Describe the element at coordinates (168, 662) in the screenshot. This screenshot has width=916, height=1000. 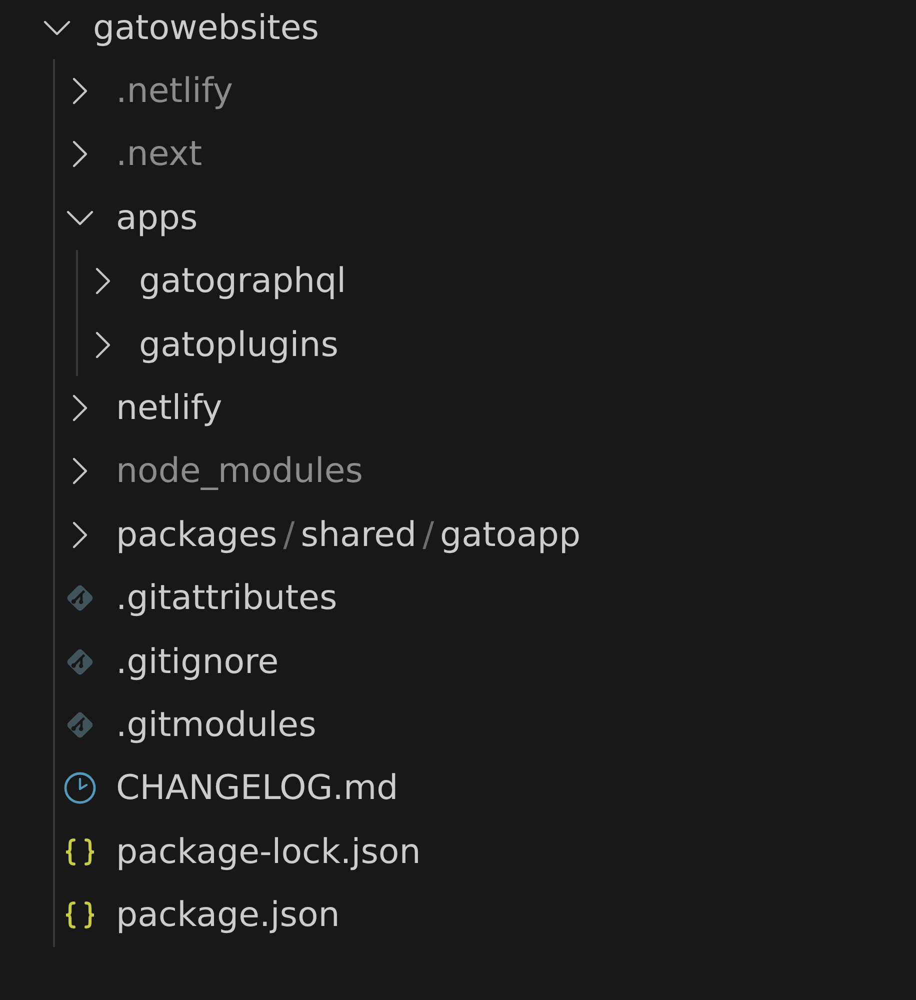
I see `file-item: .gitignore` at that location.